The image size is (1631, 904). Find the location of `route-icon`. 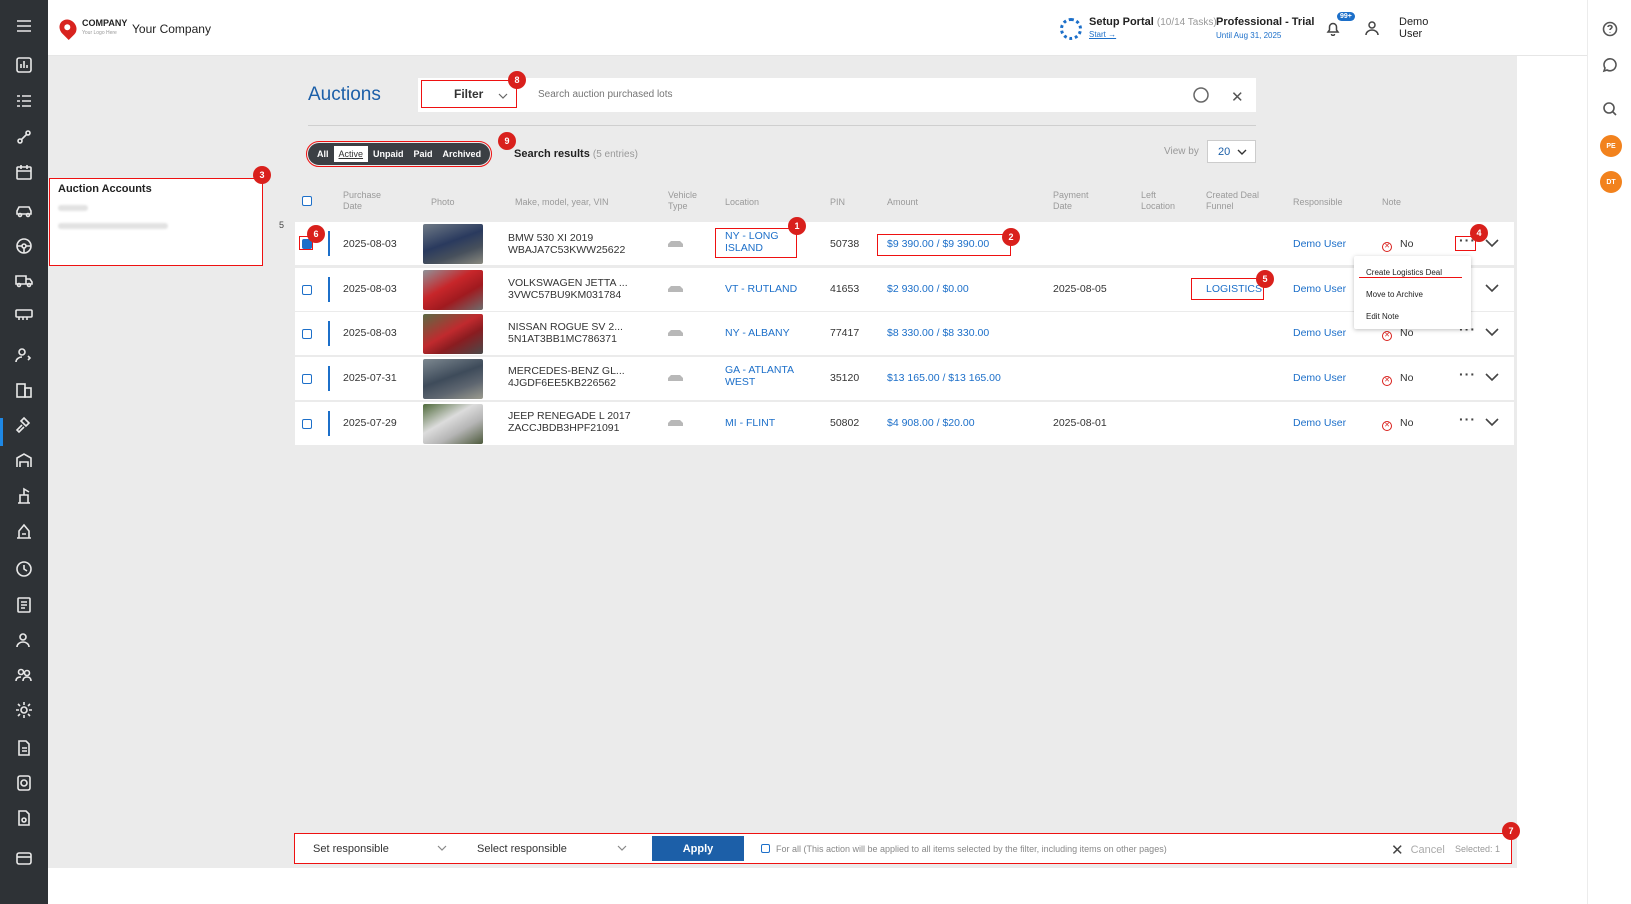

route-icon is located at coordinates (24, 137).